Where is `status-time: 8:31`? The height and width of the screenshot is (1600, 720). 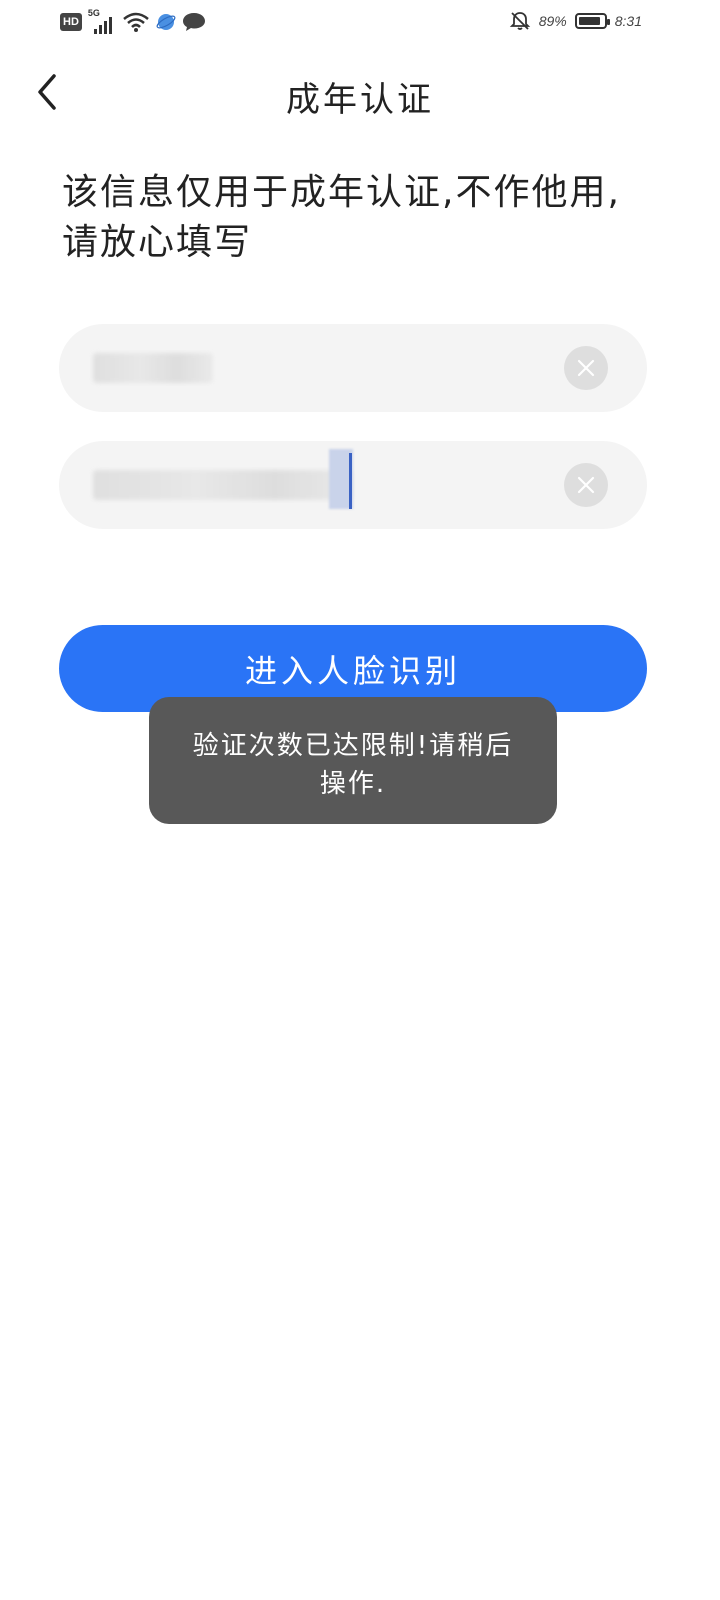
status-time: 8:31 is located at coordinates (628, 21).